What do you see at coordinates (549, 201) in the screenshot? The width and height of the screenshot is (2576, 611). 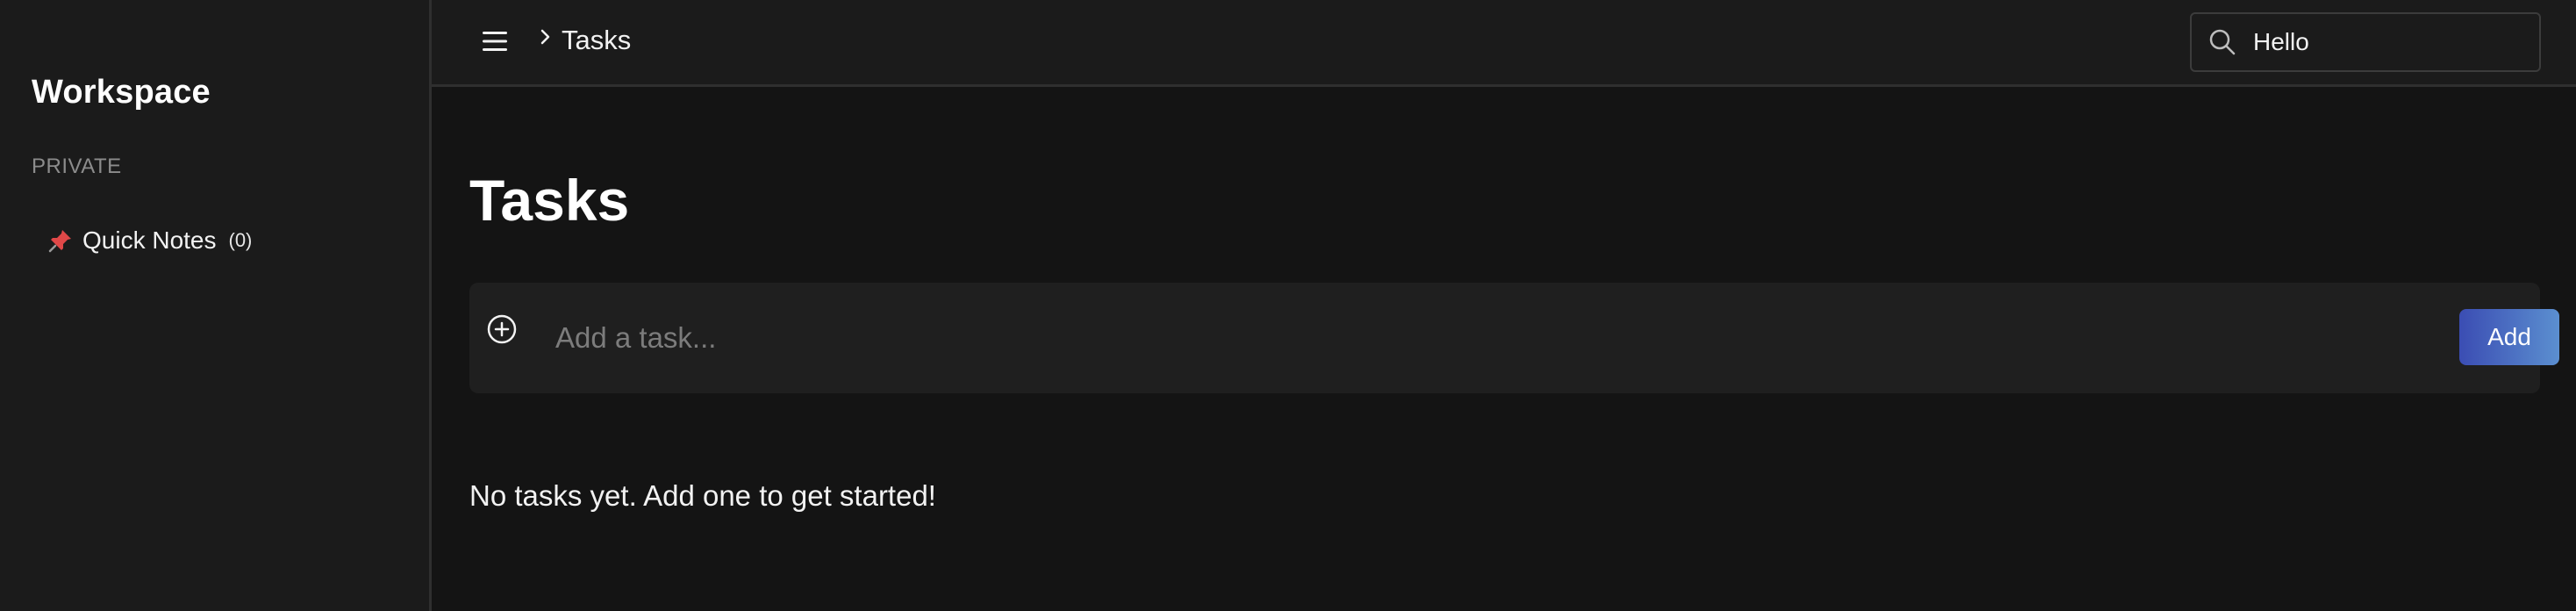 I see `page-title: Tasks` at bounding box center [549, 201].